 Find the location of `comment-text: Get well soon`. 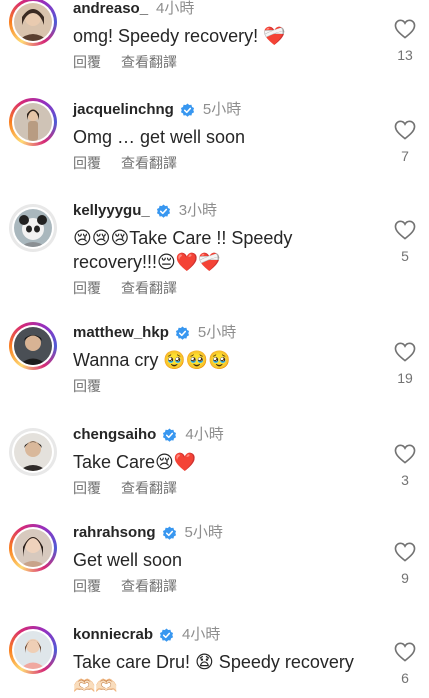

comment-text: Get well soon is located at coordinates (128, 560).